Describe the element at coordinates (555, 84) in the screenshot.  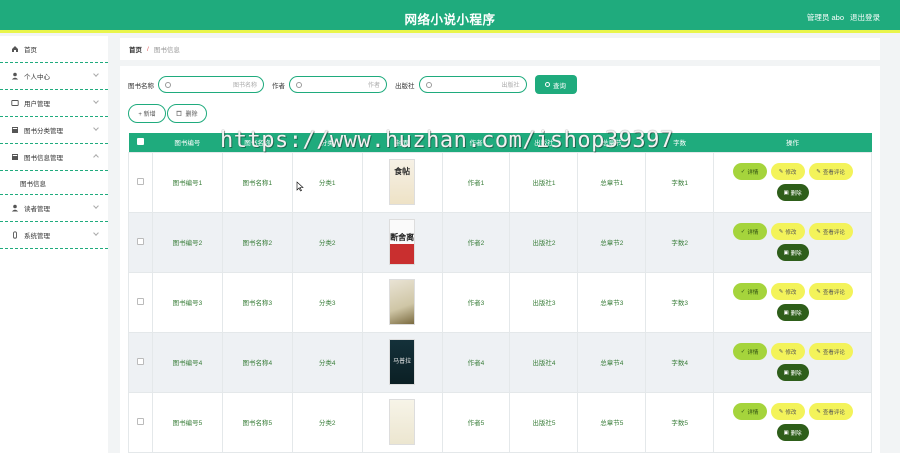
I see `search-button: 查询` at that location.